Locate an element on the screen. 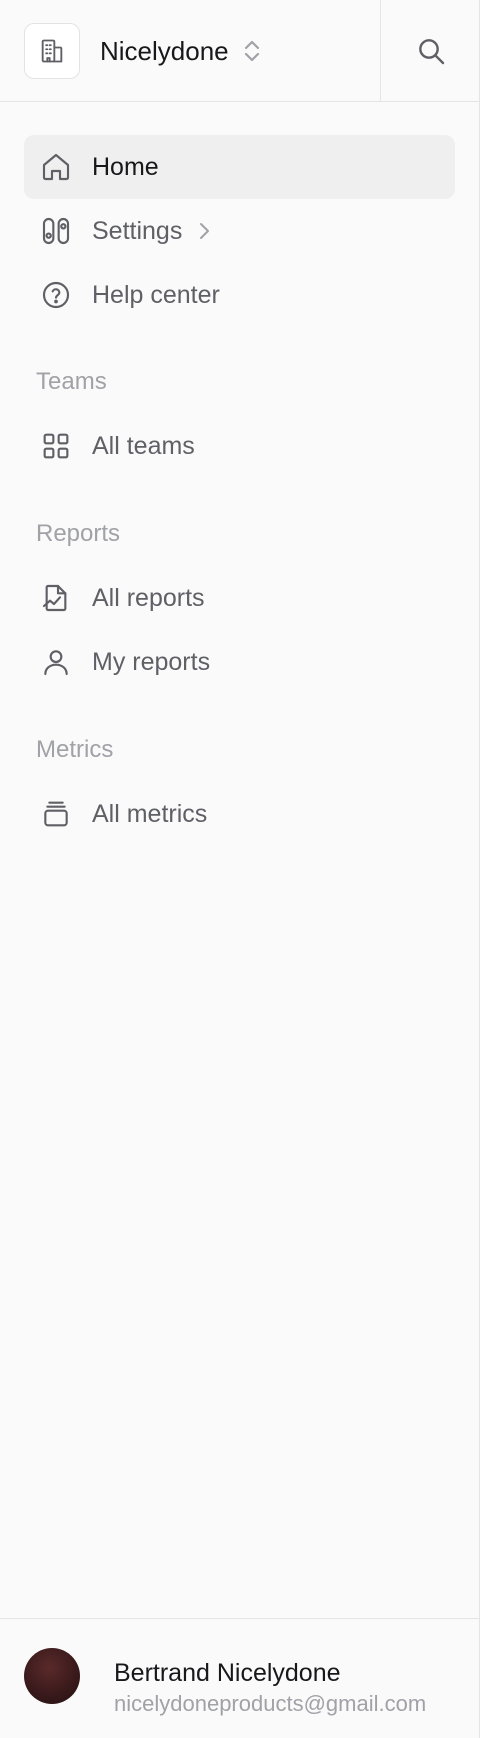 Image resolution: width=486 pixels, height=1738 pixels. sidebar-header: Nicelydone is located at coordinates (240, 51).